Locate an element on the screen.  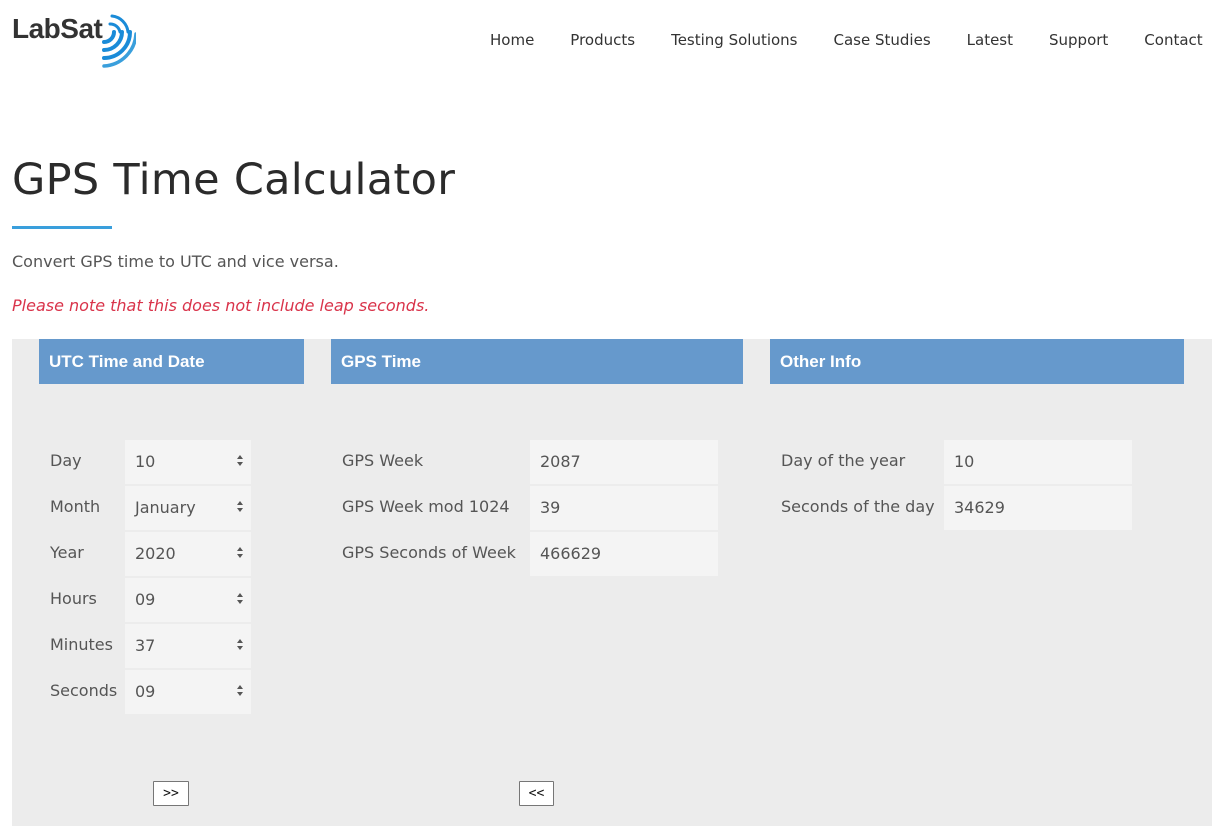
month-label: Month is located at coordinates (75, 506).